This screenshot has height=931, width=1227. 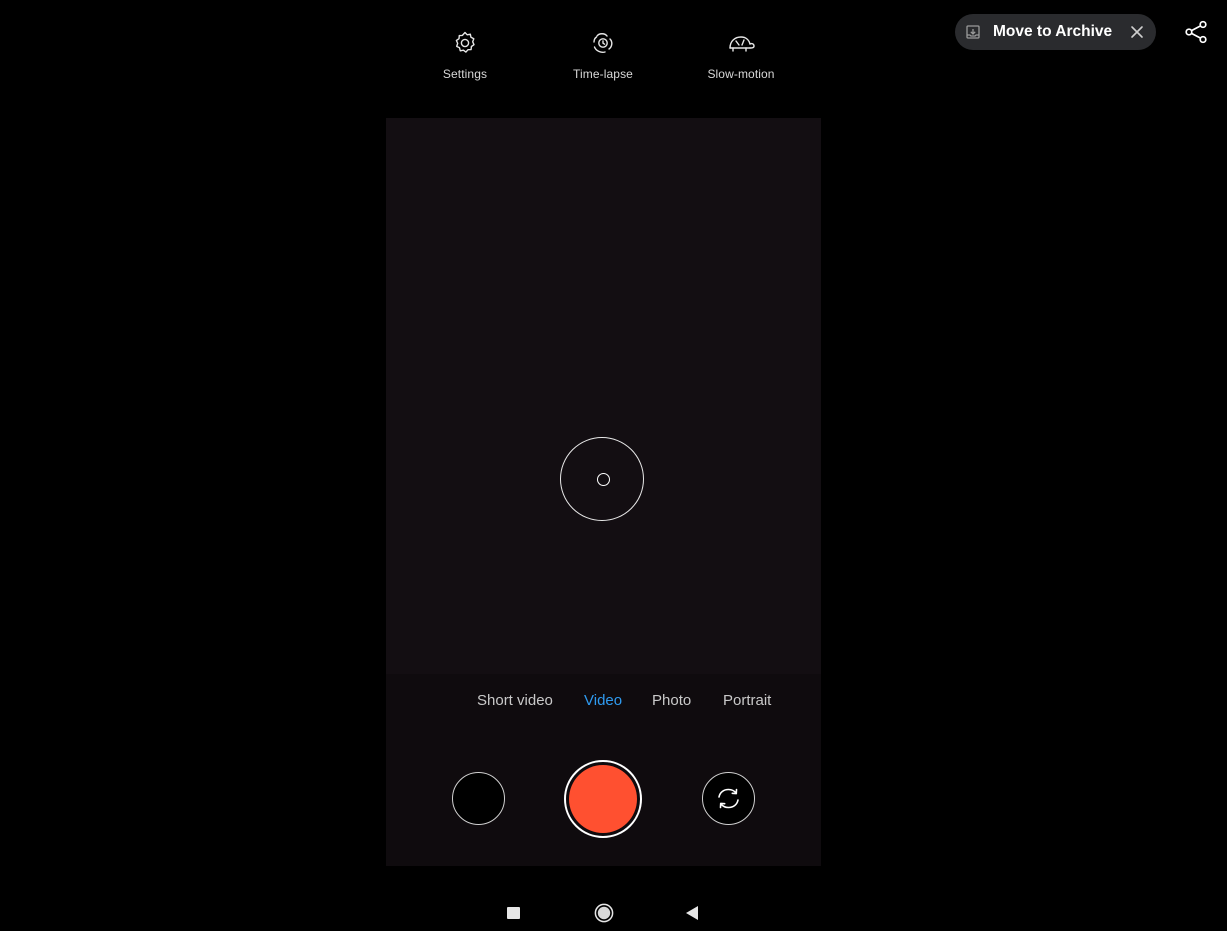 I want to click on slowmotion-label: Slow-motion, so click(x=741, y=74).